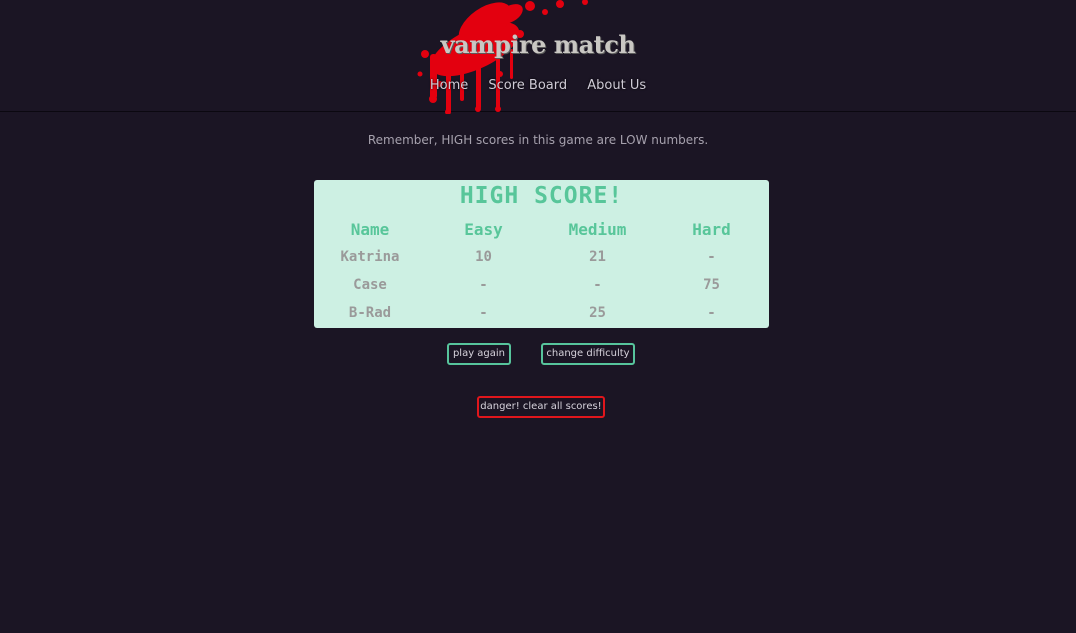 This screenshot has width=1076, height=633. I want to click on column-header-name: Name, so click(370, 229).